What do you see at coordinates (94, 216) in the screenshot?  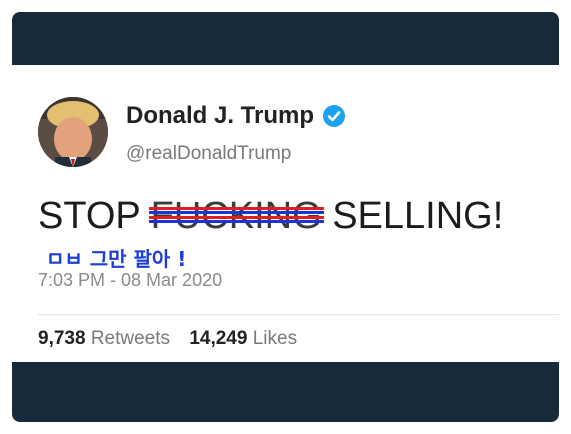 I see `tweet-text-start: STOP` at bounding box center [94, 216].